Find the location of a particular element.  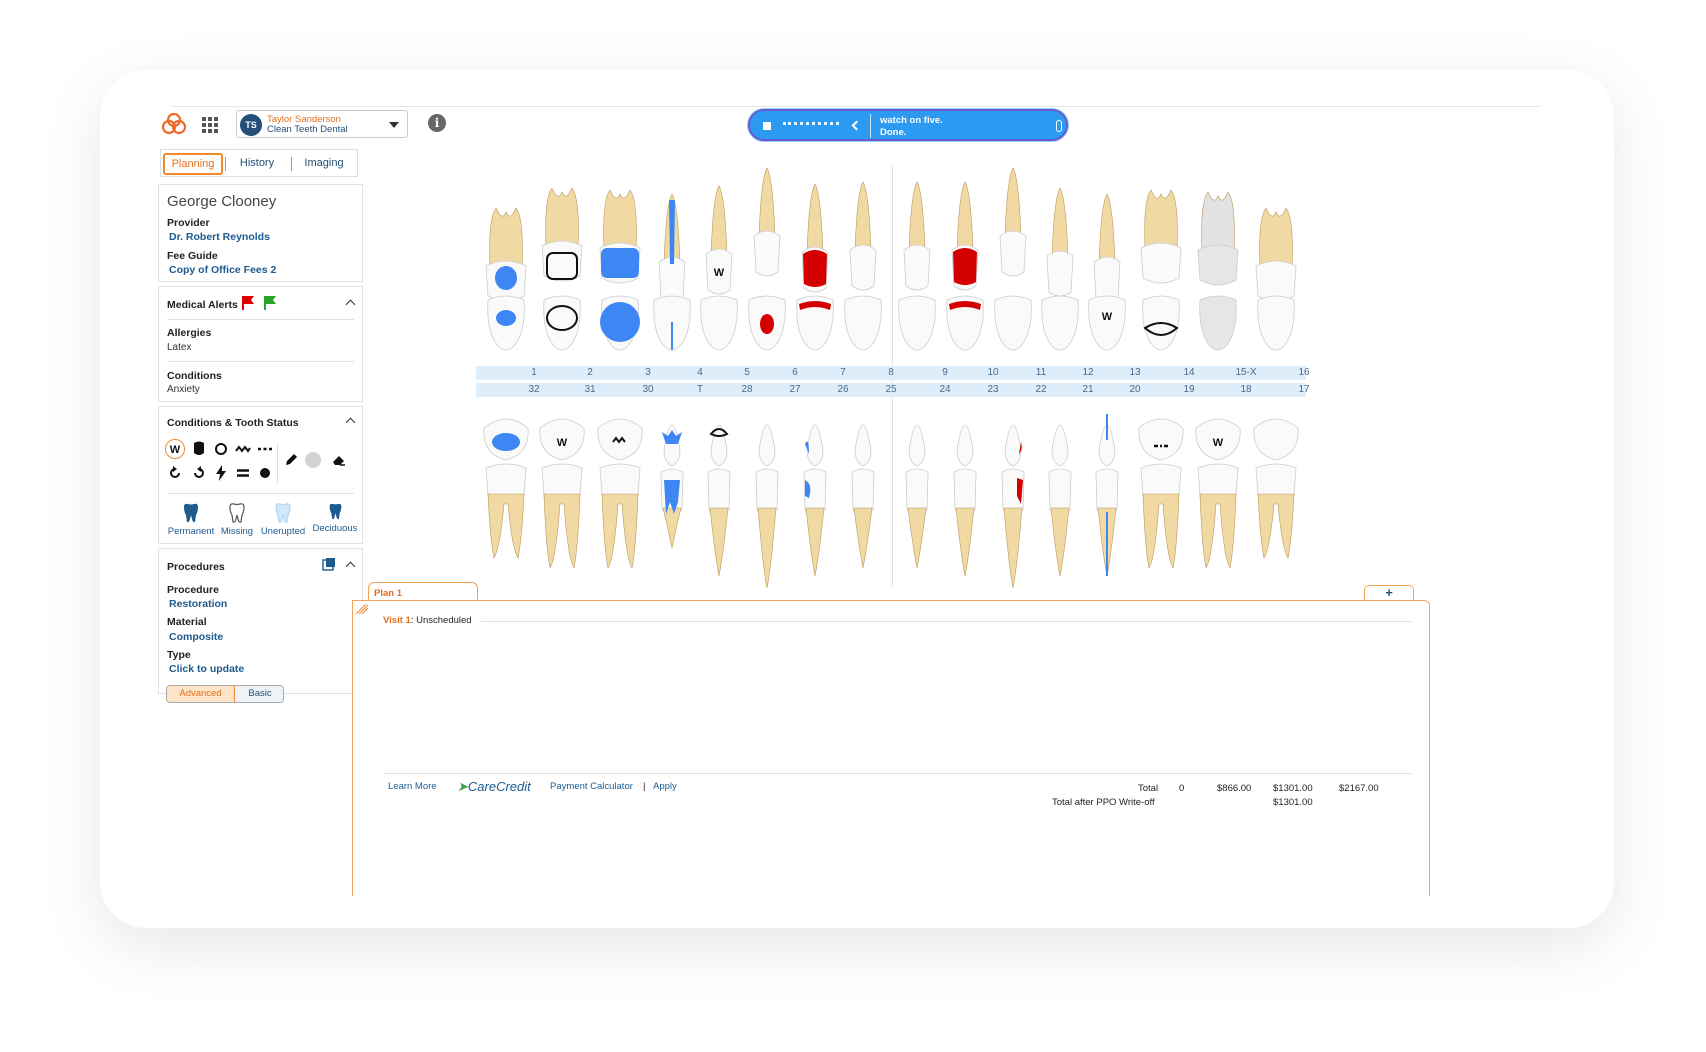

tooth-number: 15-X is located at coordinates (1246, 373).